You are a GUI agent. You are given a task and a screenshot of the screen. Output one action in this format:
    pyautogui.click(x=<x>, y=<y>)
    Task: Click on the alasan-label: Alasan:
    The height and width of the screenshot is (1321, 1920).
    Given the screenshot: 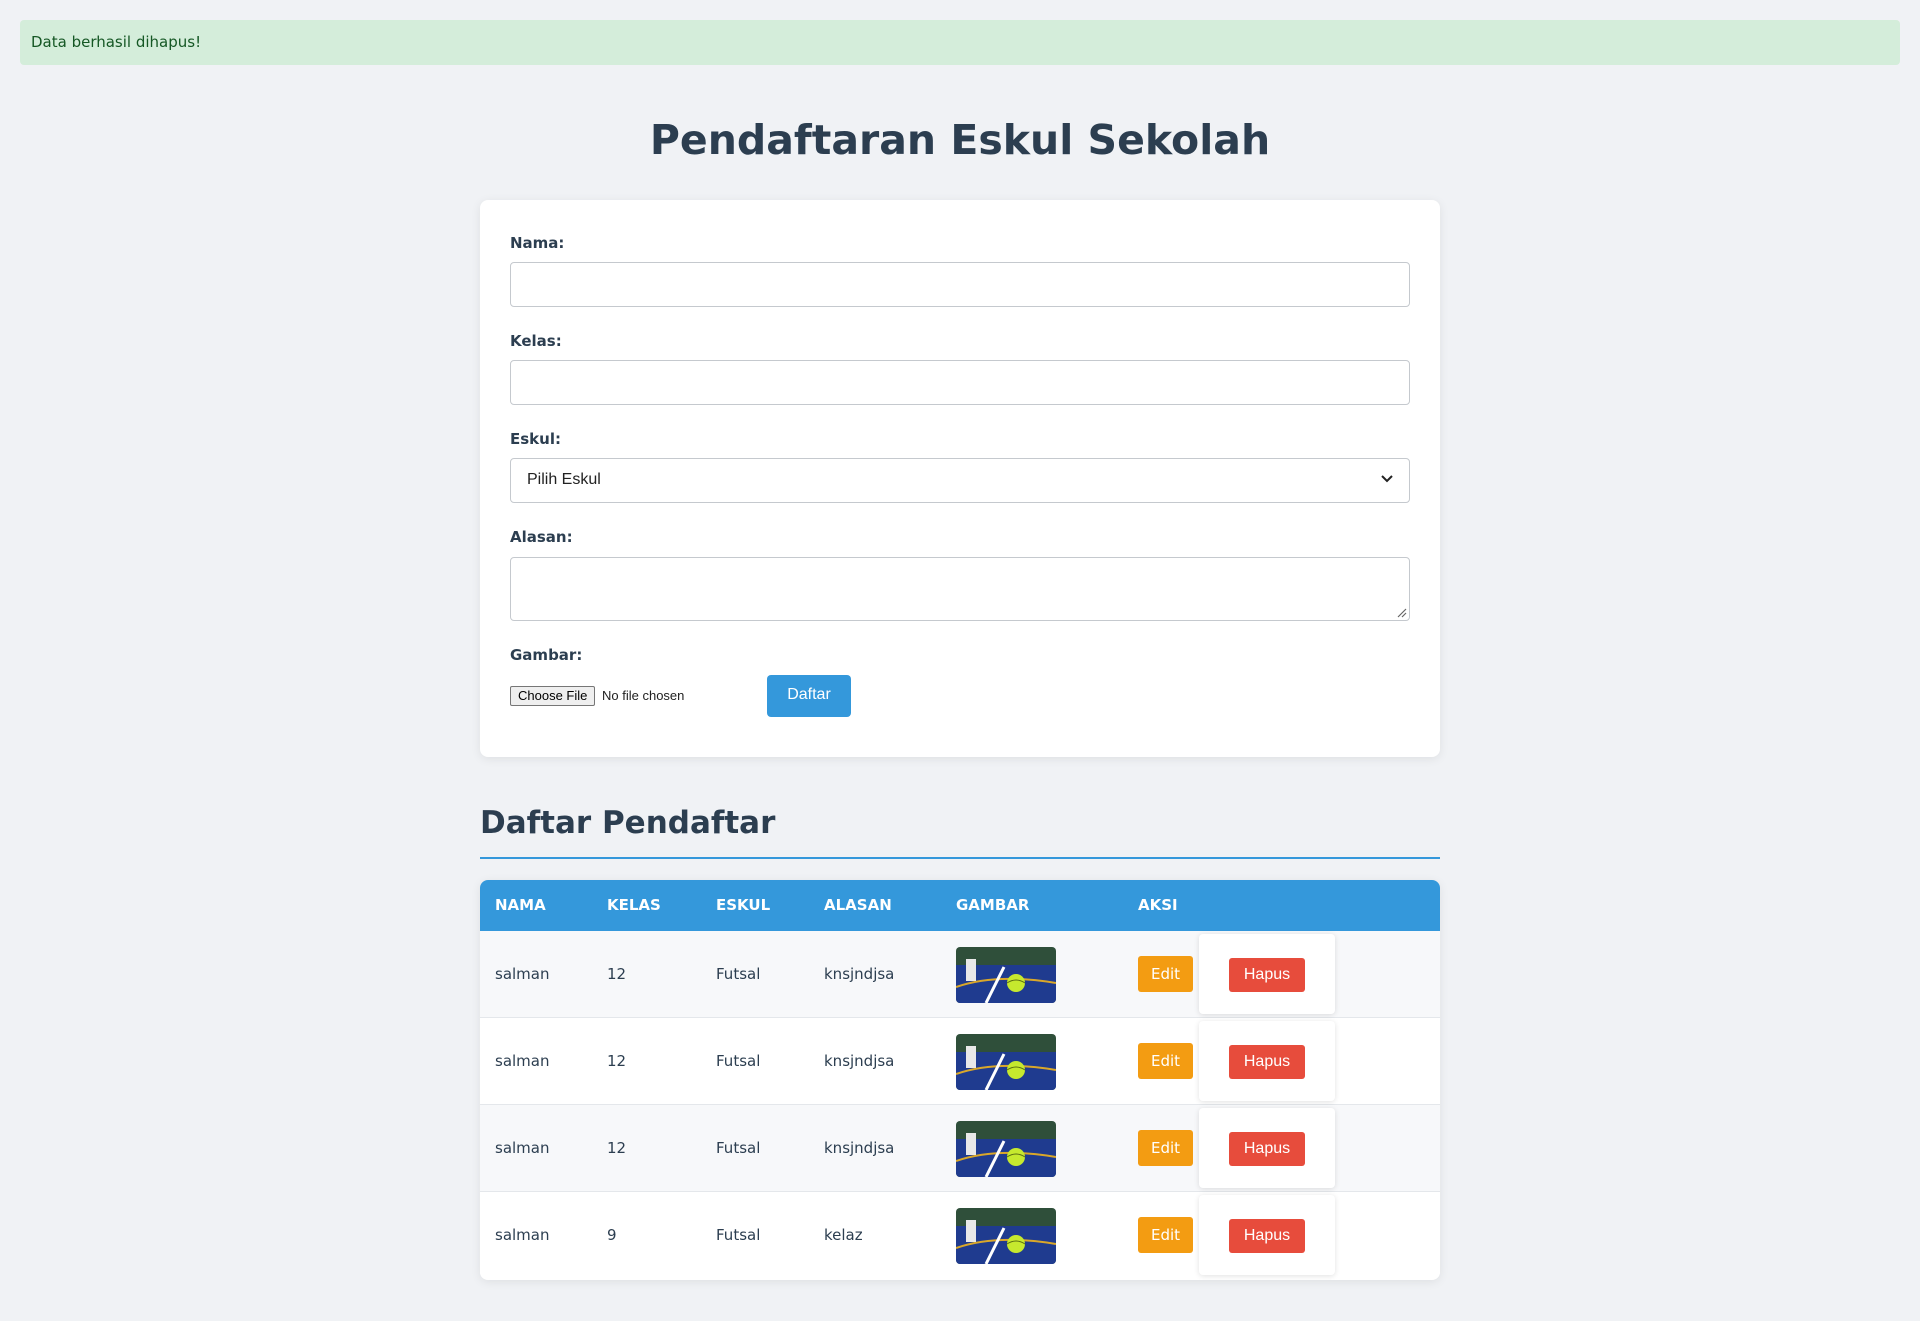 What is the action you would take?
    pyautogui.click(x=541, y=537)
    